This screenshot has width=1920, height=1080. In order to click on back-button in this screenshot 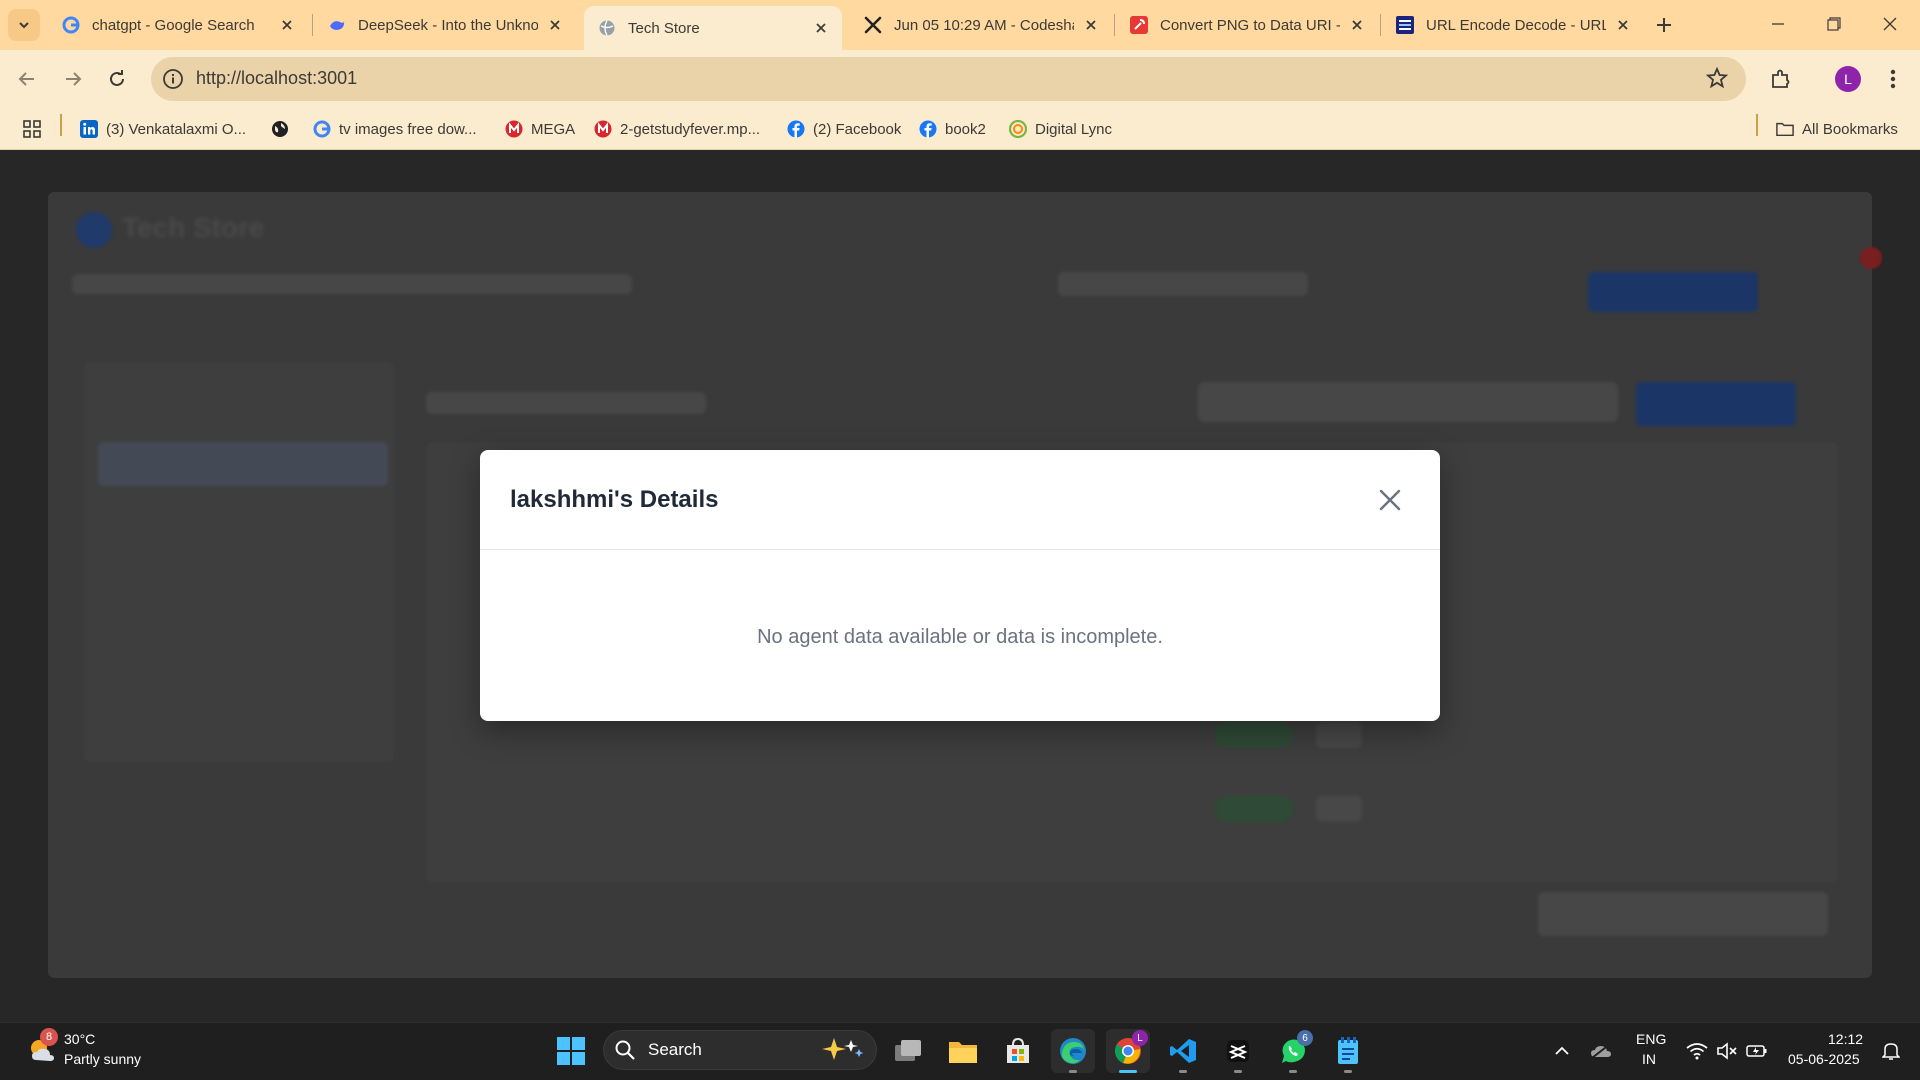, I will do `click(27, 79)`.